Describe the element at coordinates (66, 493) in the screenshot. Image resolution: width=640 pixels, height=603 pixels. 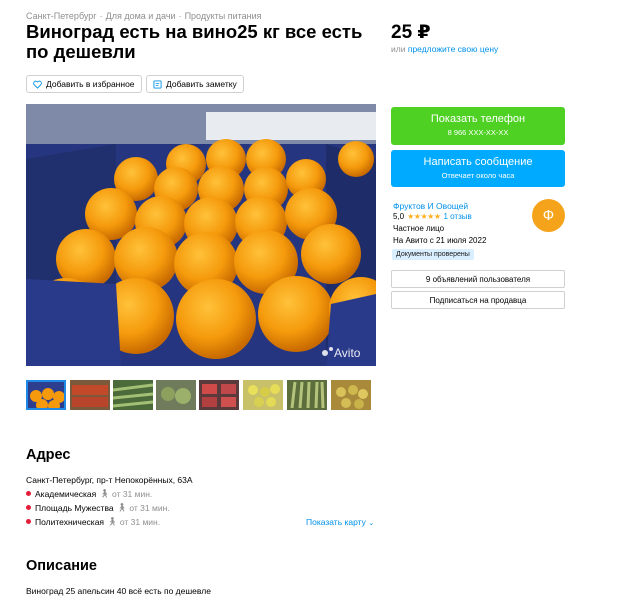
I see `metro-name: Академическая` at that location.